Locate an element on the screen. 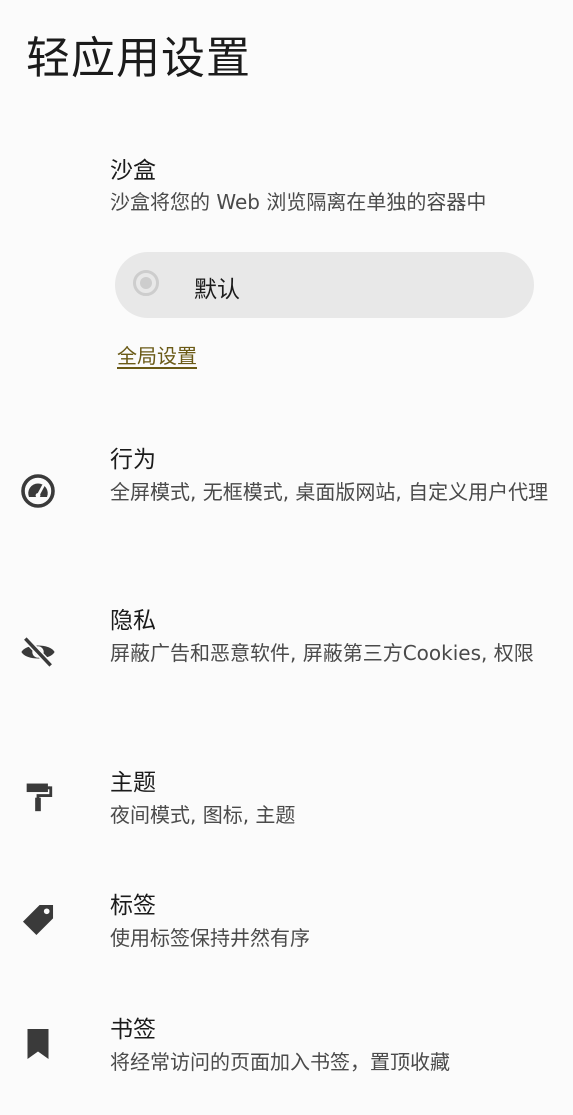 The width and height of the screenshot is (573, 1115). global-settings-link: 全局设置 is located at coordinates (157, 354).